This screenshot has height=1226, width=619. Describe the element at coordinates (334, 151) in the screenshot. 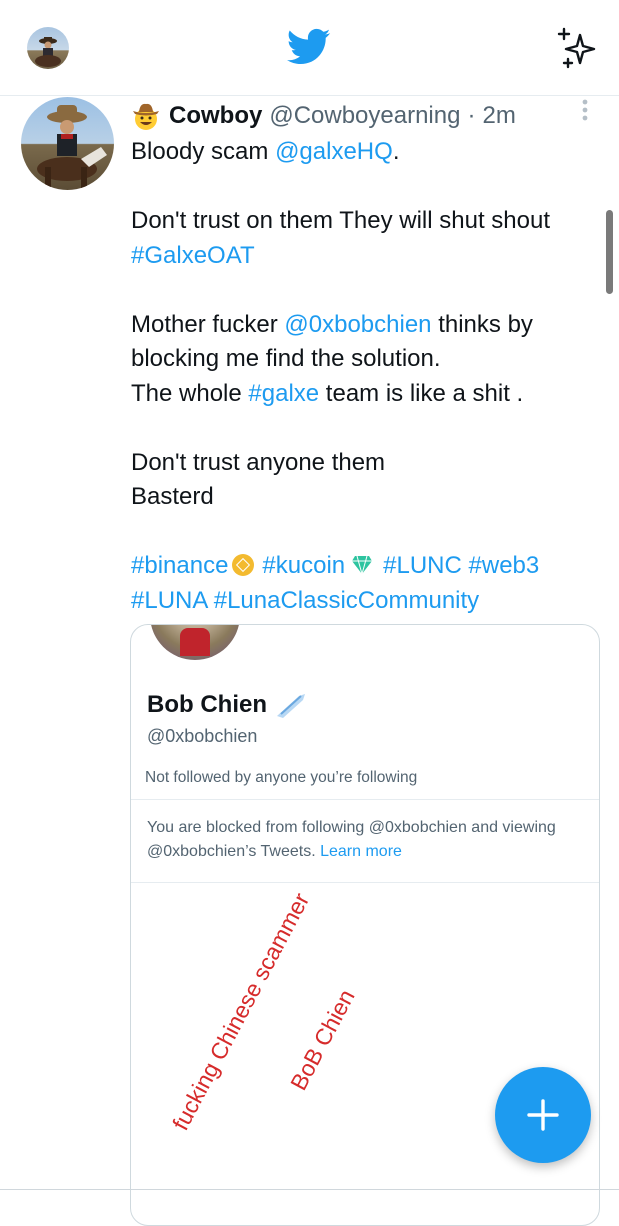

I see `mention-link: @galxeHQ` at that location.